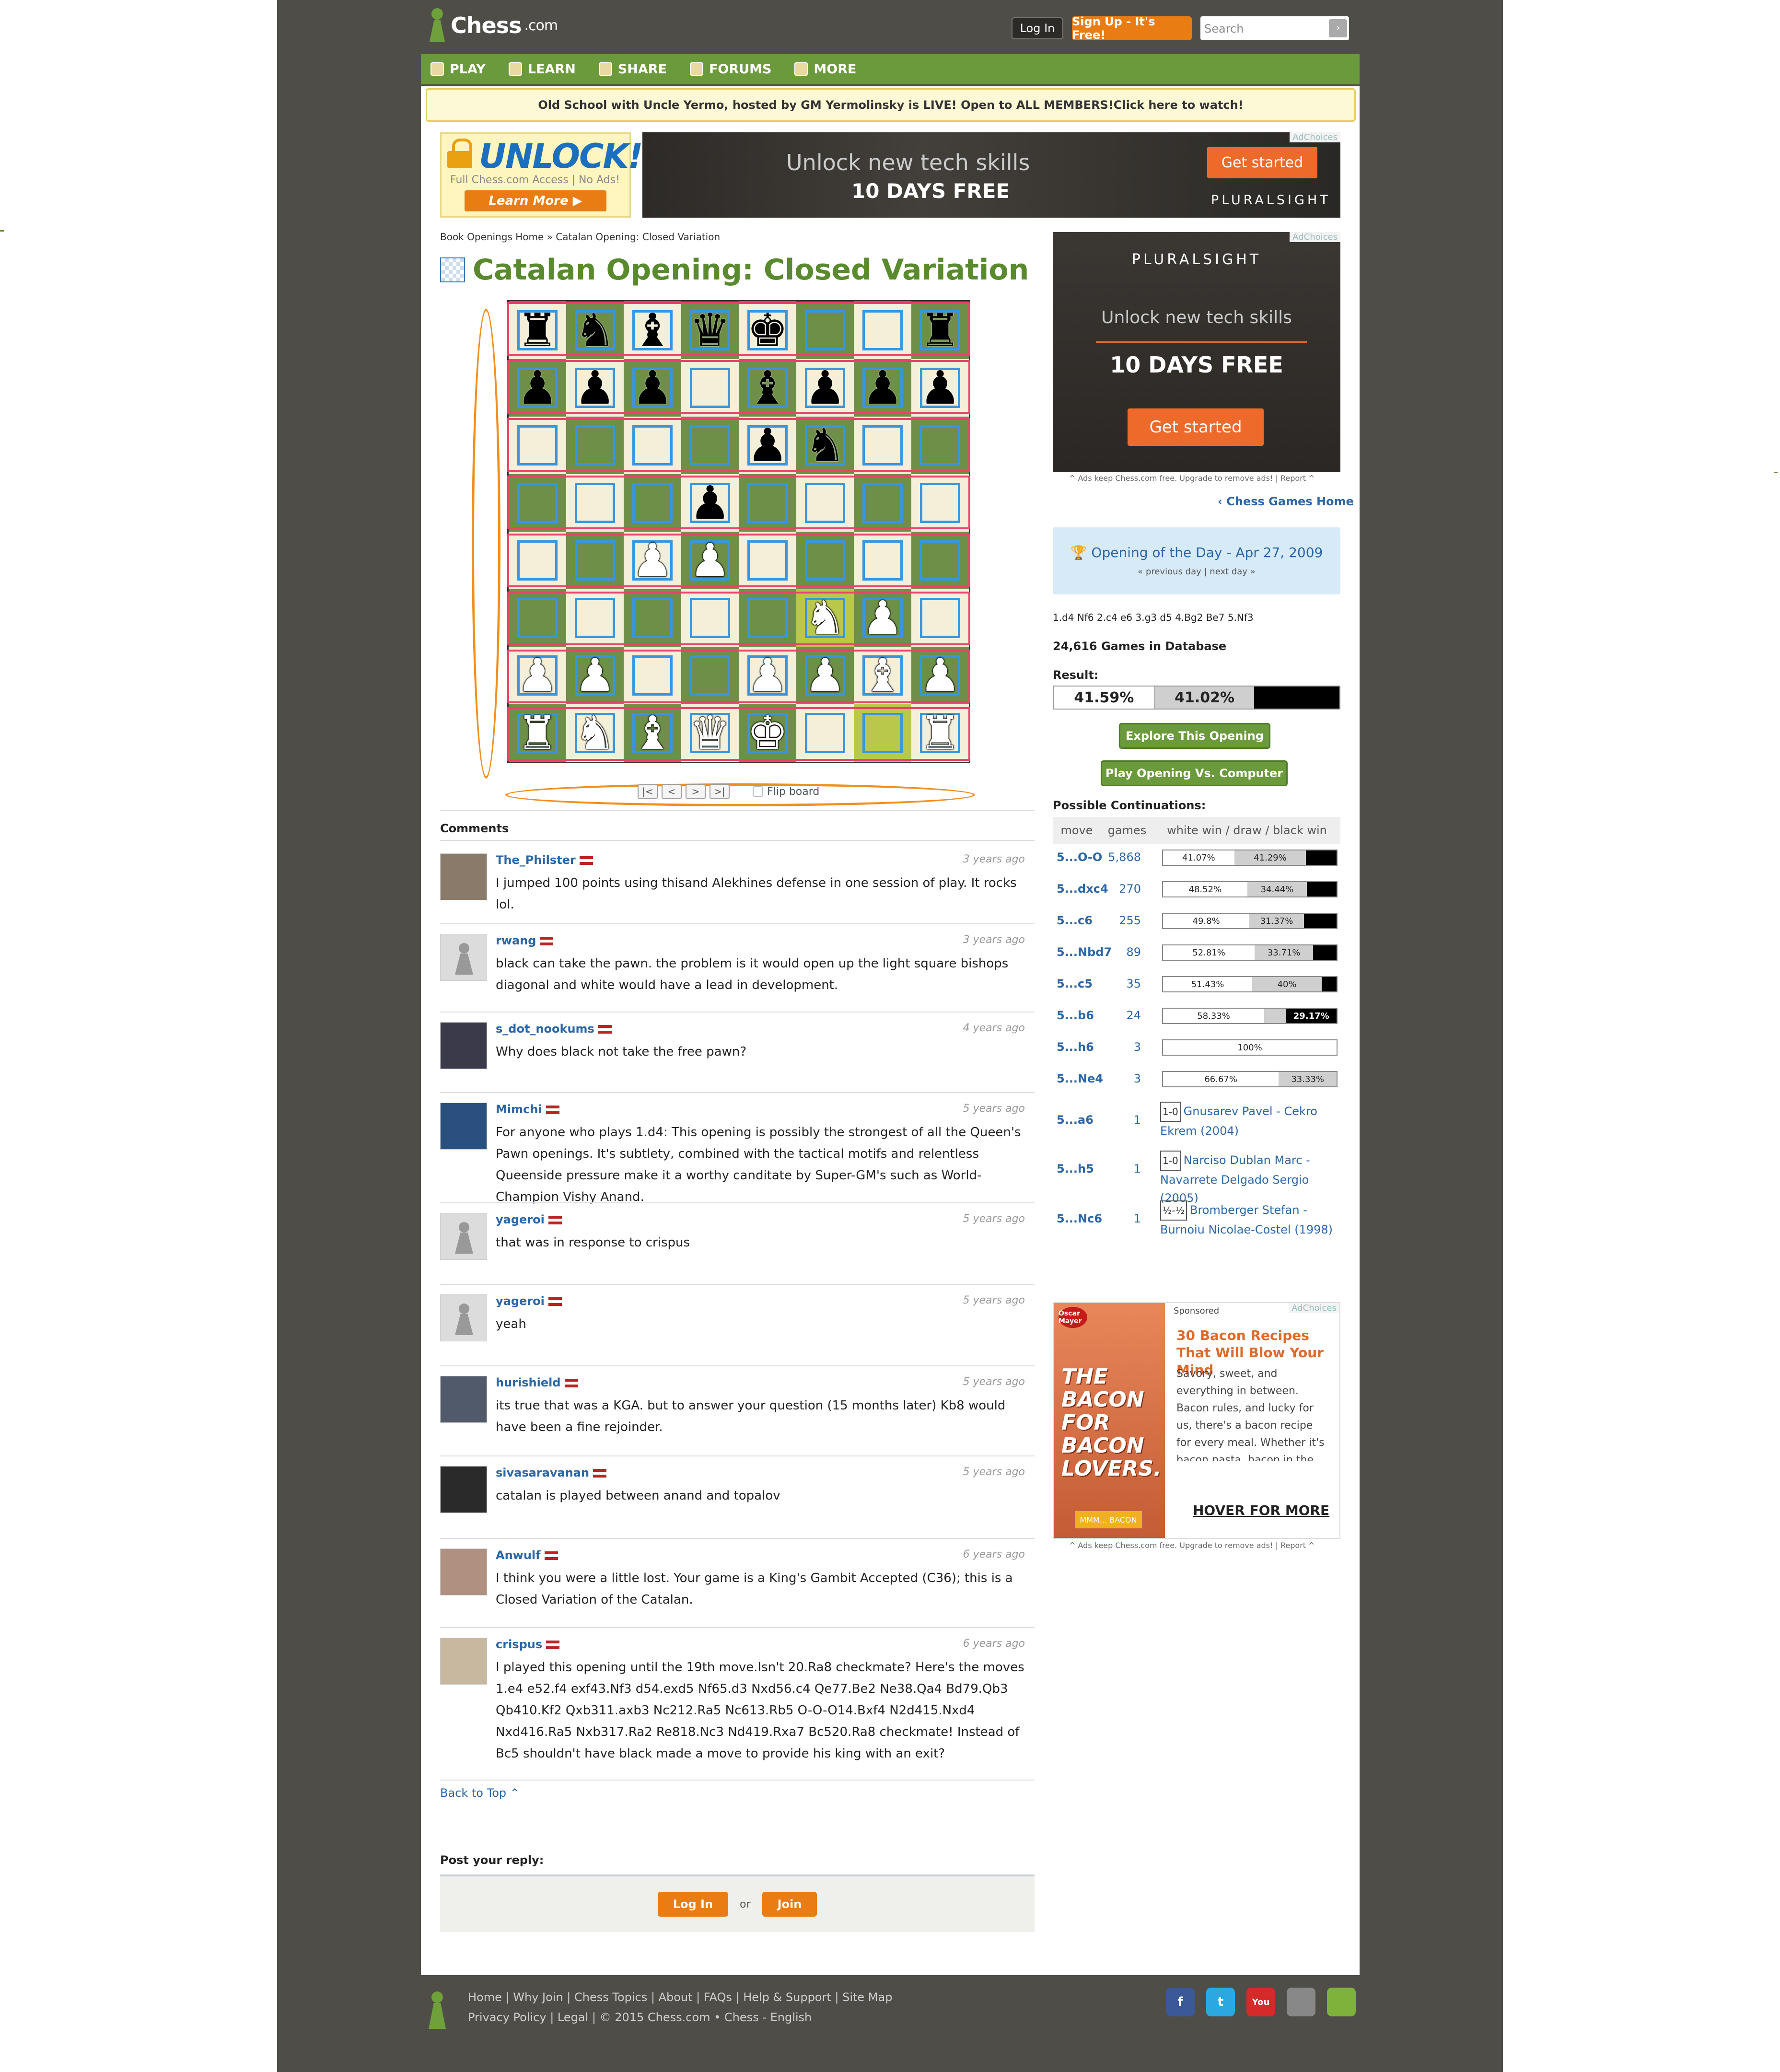 This screenshot has width=1780, height=2072. Describe the element at coordinates (1314, 1308) in the screenshot. I see `adchoices-label: AdChoices` at that location.